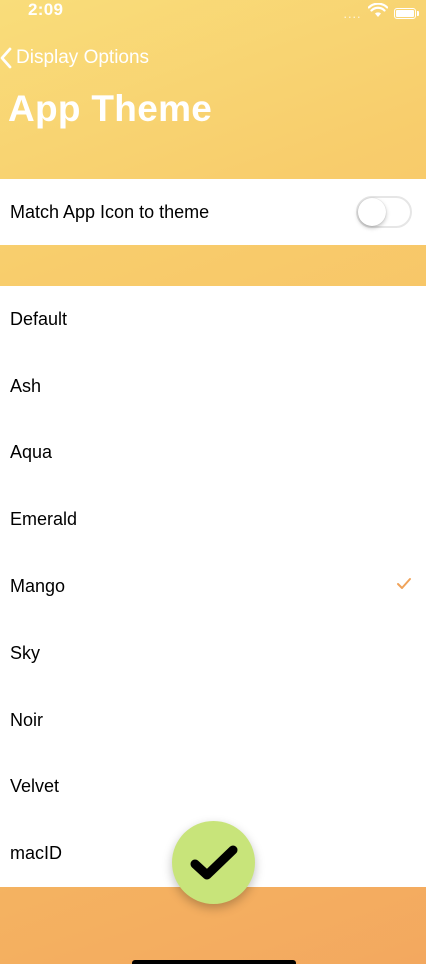 The height and width of the screenshot is (964, 426). Describe the element at coordinates (213, 319) in the screenshot. I see `theme-item-default: Default` at that location.